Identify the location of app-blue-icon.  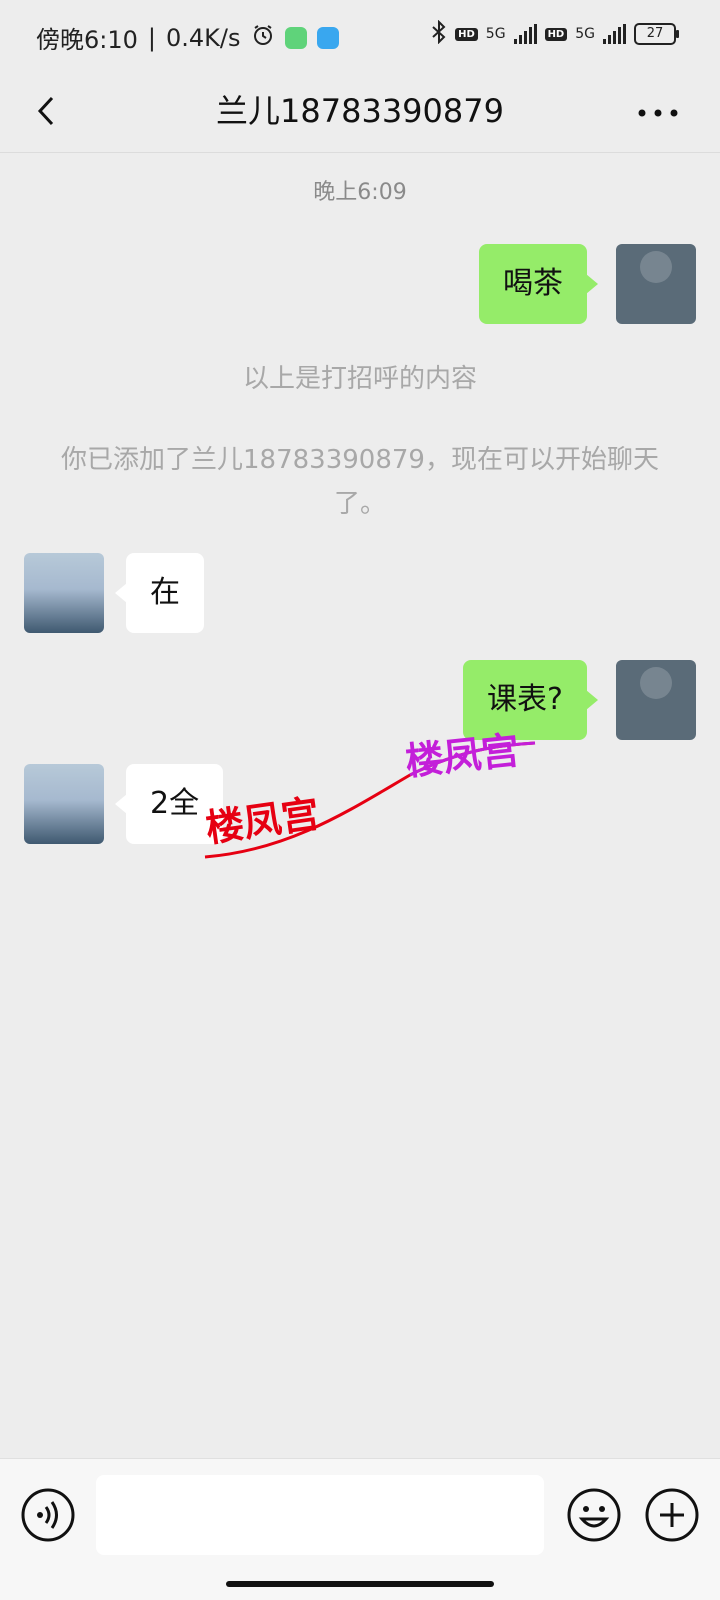
(327, 37).